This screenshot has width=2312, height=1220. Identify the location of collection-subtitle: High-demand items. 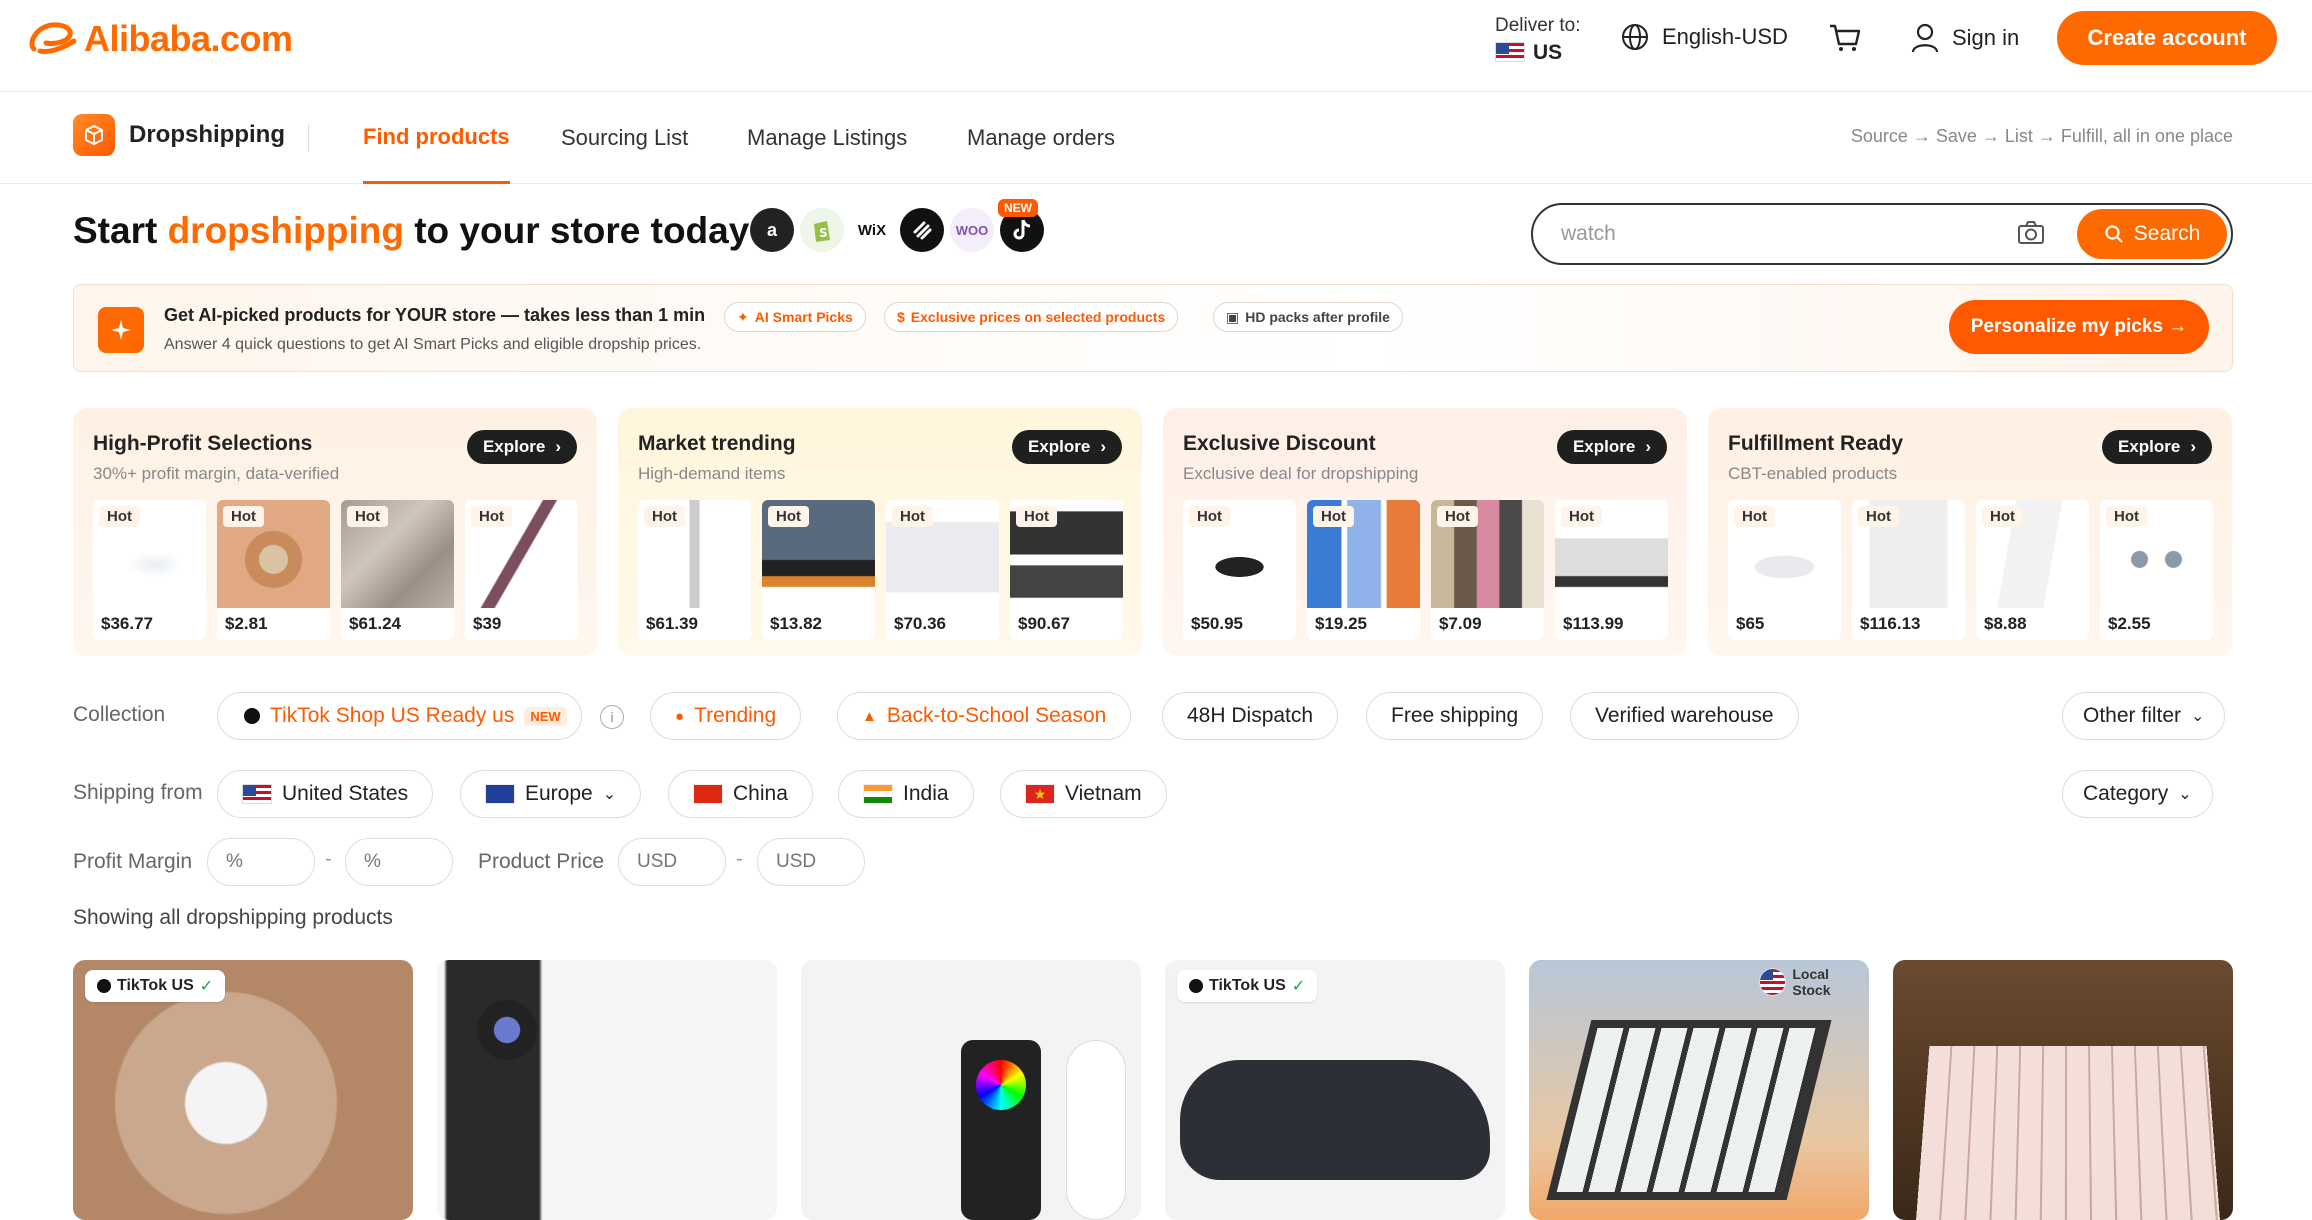
(712, 473).